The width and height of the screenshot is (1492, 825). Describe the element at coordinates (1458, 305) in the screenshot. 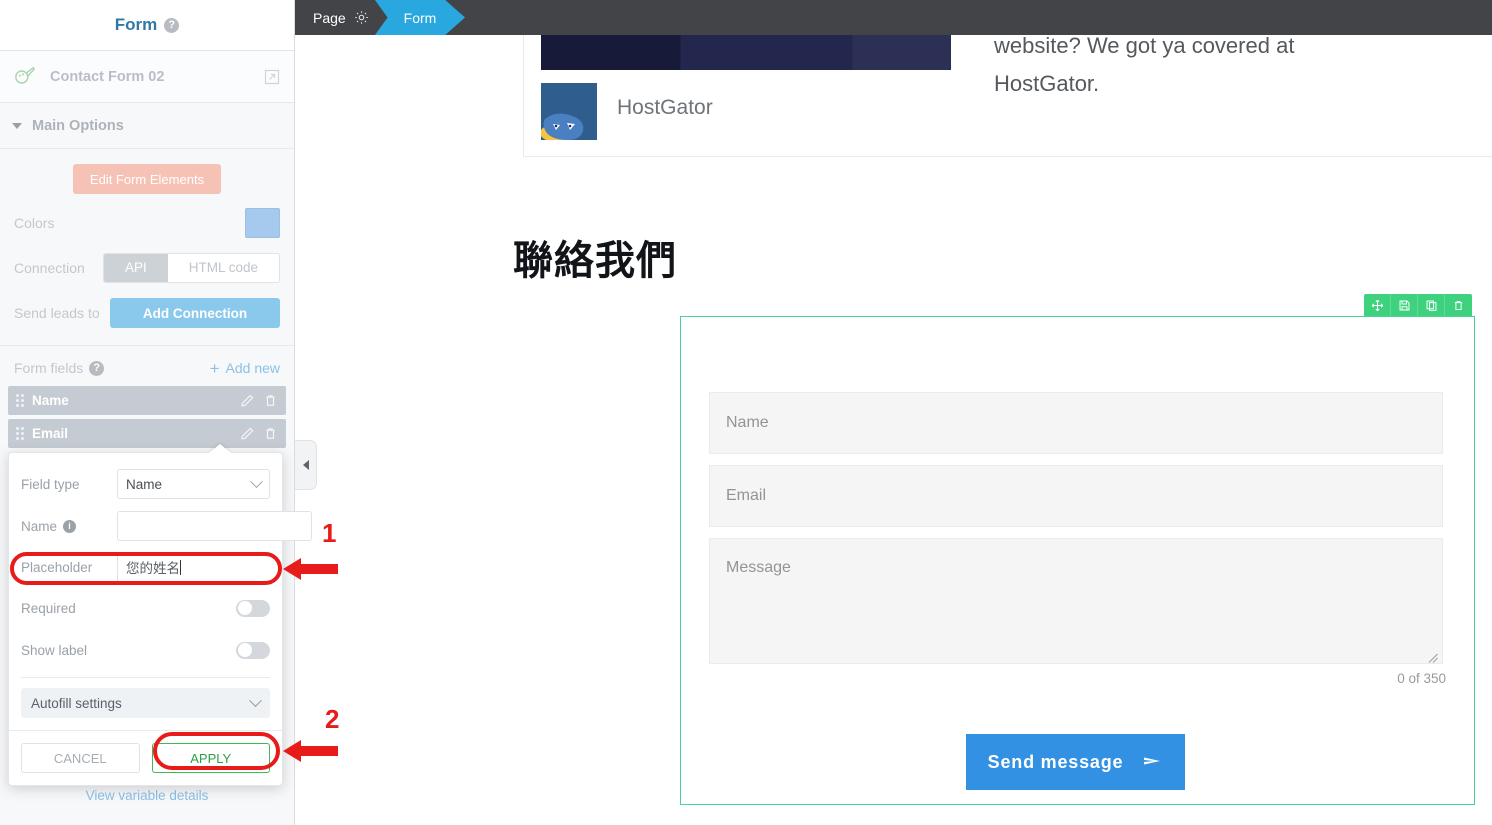

I see `delete-button` at that location.